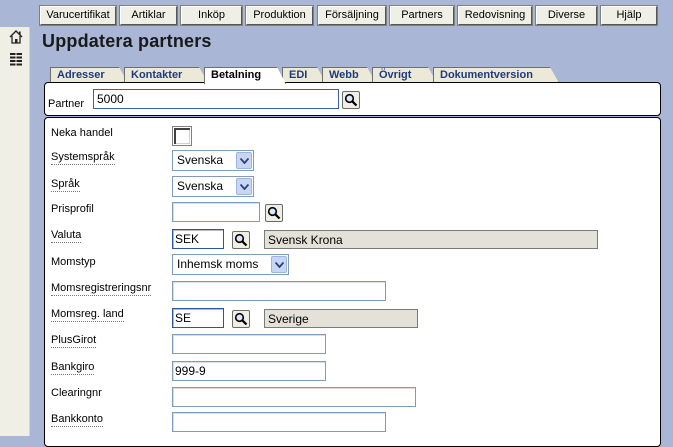 The image size is (673, 447). Describe the element at coordinates (249, 371) in the screenshot. I see `bankgiro-input` at that location.